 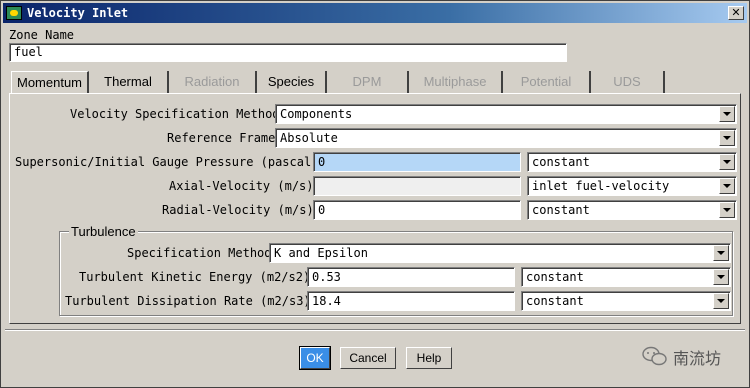 I want to click on turbulence-spec-dropdown: K and Epsilon, so click(x=500, y=253).